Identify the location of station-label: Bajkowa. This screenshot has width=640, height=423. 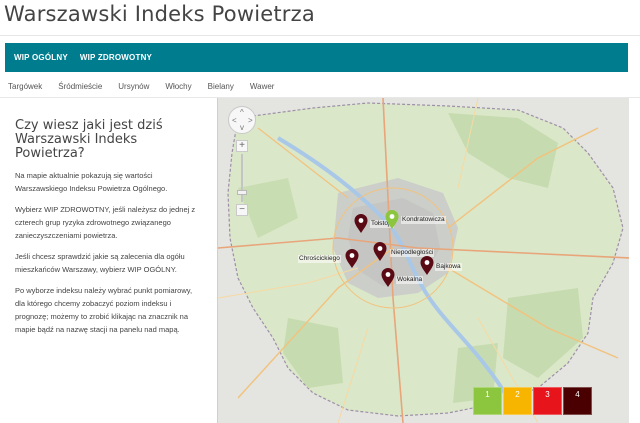
(448, 267).